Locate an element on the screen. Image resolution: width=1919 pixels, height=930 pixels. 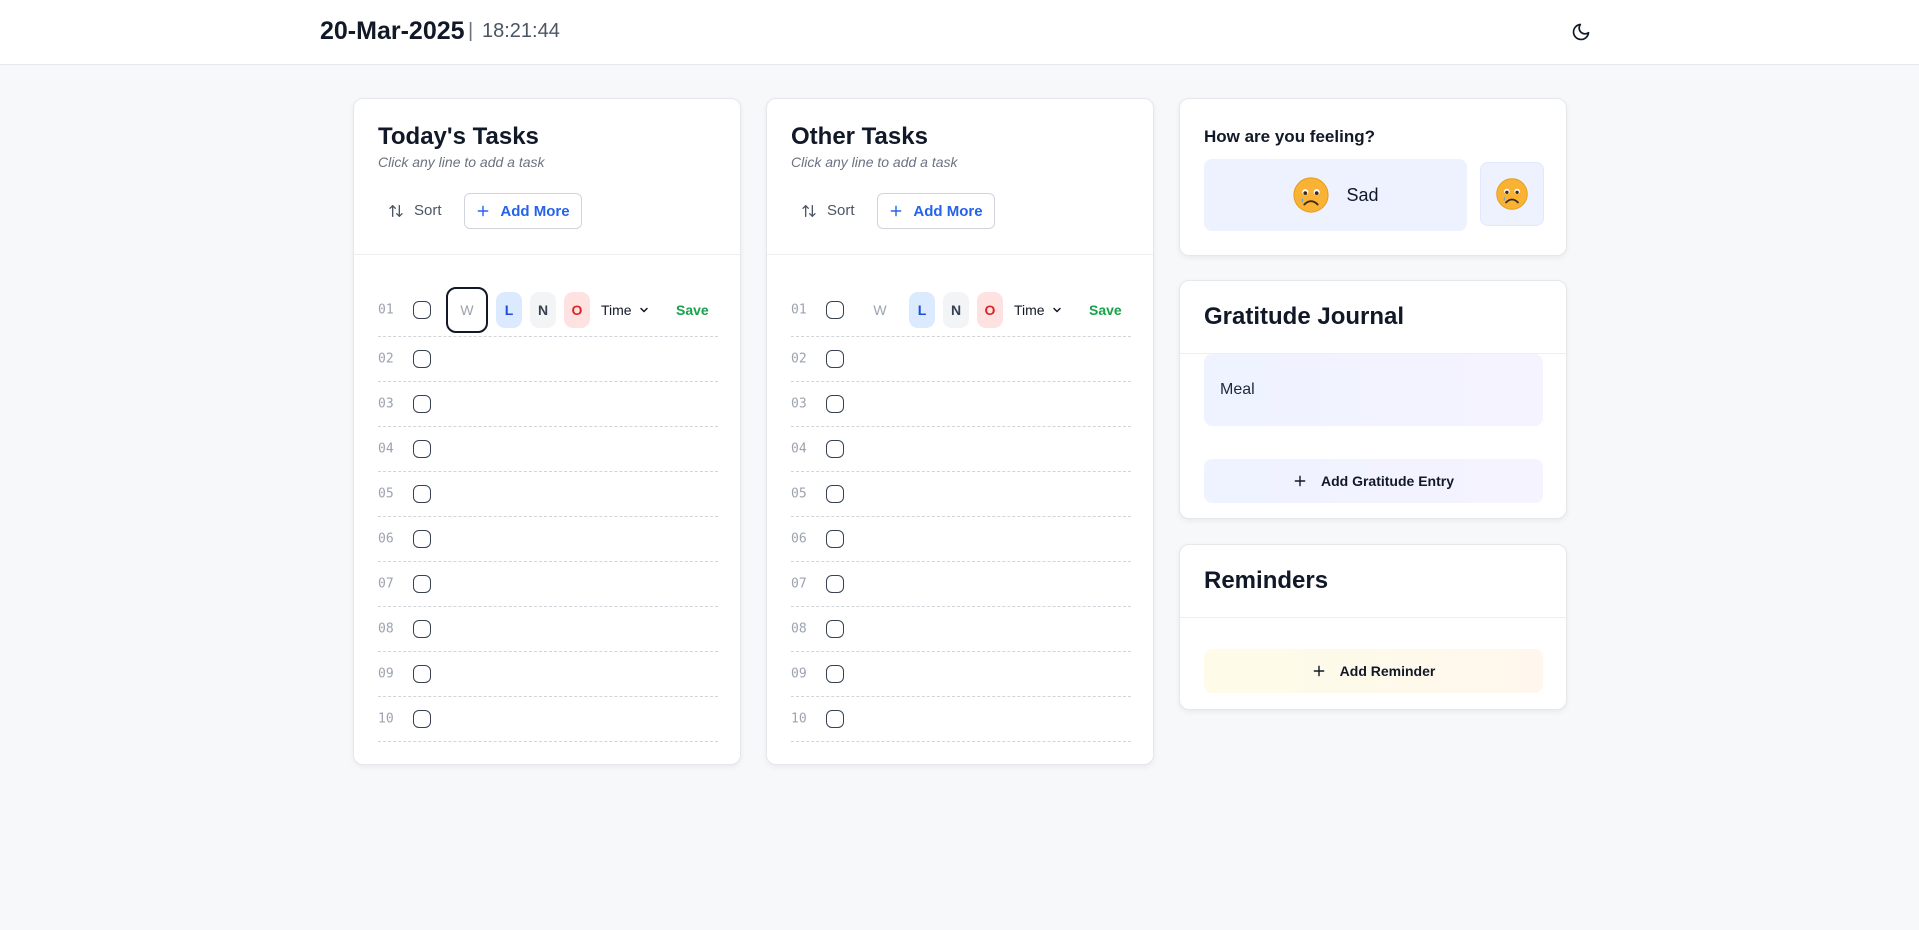
other-add-more-button: Add More is located at coordinates (936, 211).